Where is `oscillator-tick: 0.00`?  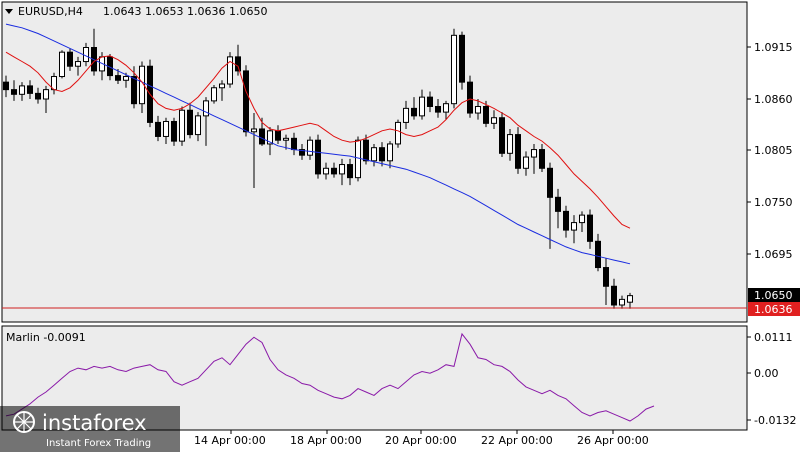
oscillator-tick: 0.00 is located at coordinates (766, 373).